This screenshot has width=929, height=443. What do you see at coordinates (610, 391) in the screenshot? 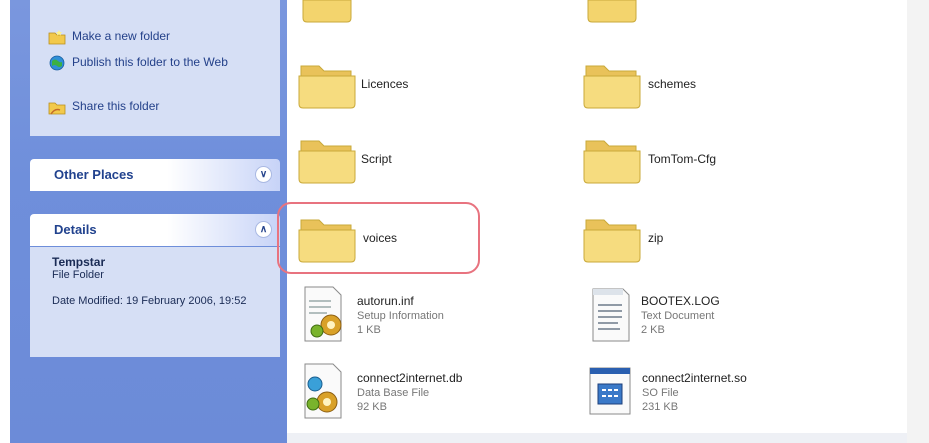
I see `so-file-icon` at bounding box center [610, 391].